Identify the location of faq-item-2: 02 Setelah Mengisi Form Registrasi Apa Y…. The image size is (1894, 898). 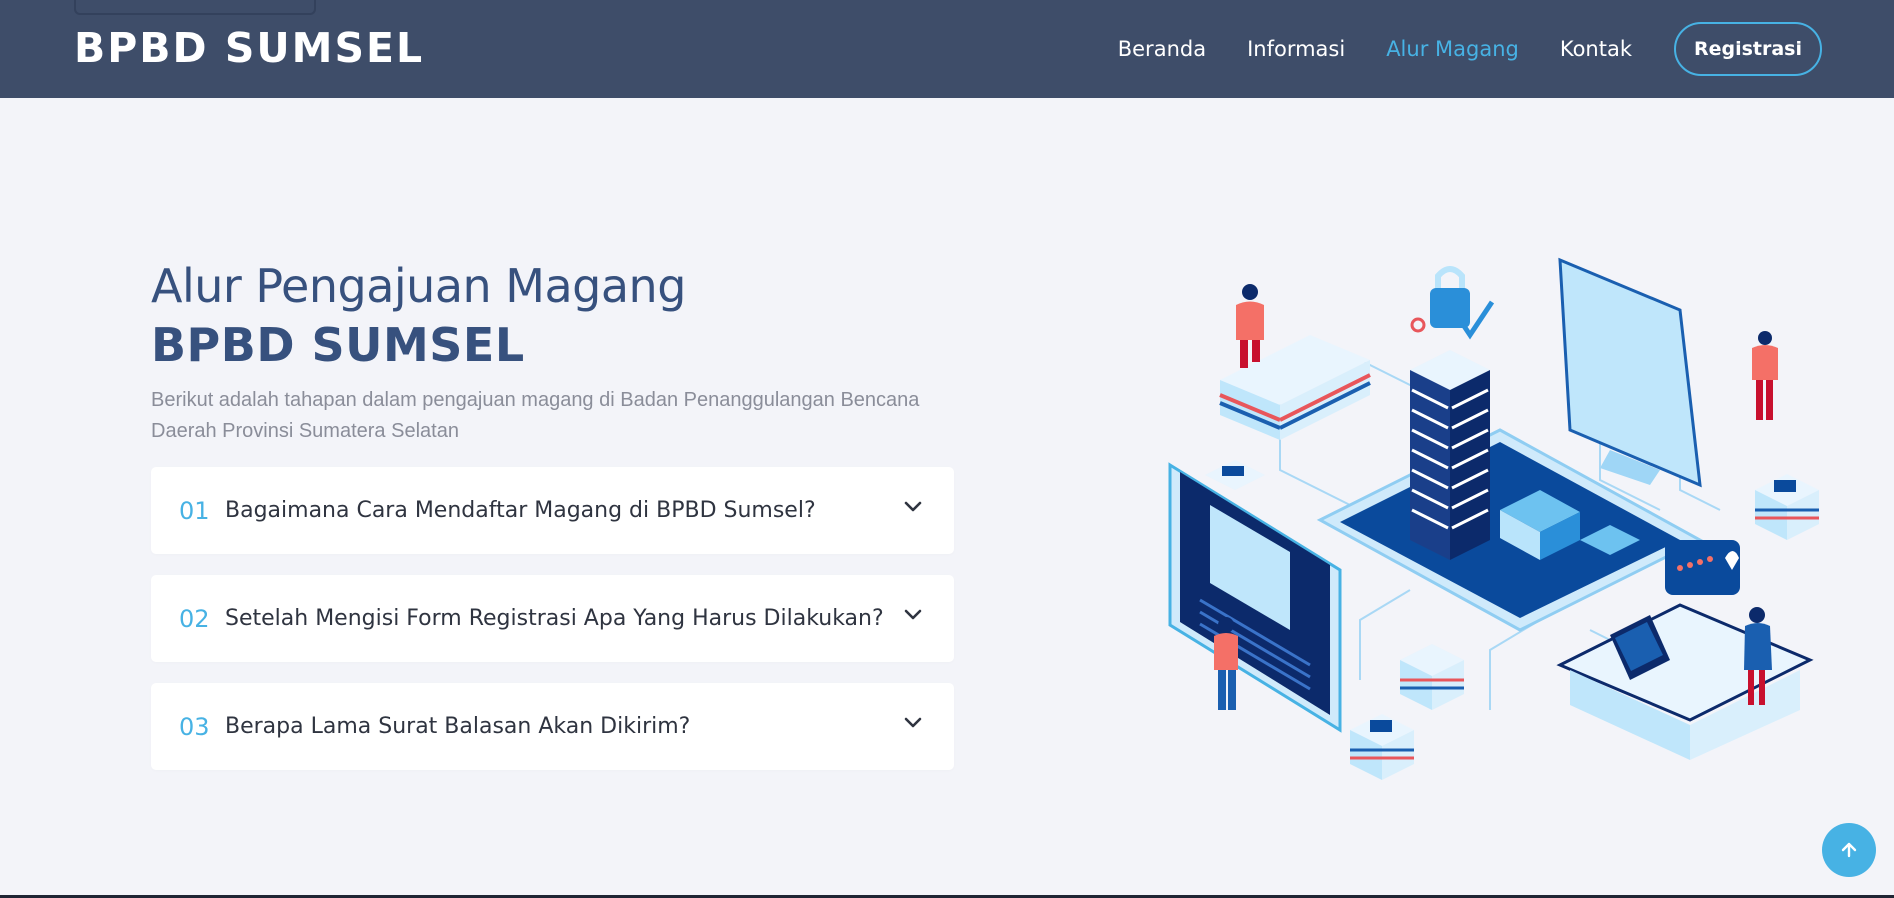
(552, 618).